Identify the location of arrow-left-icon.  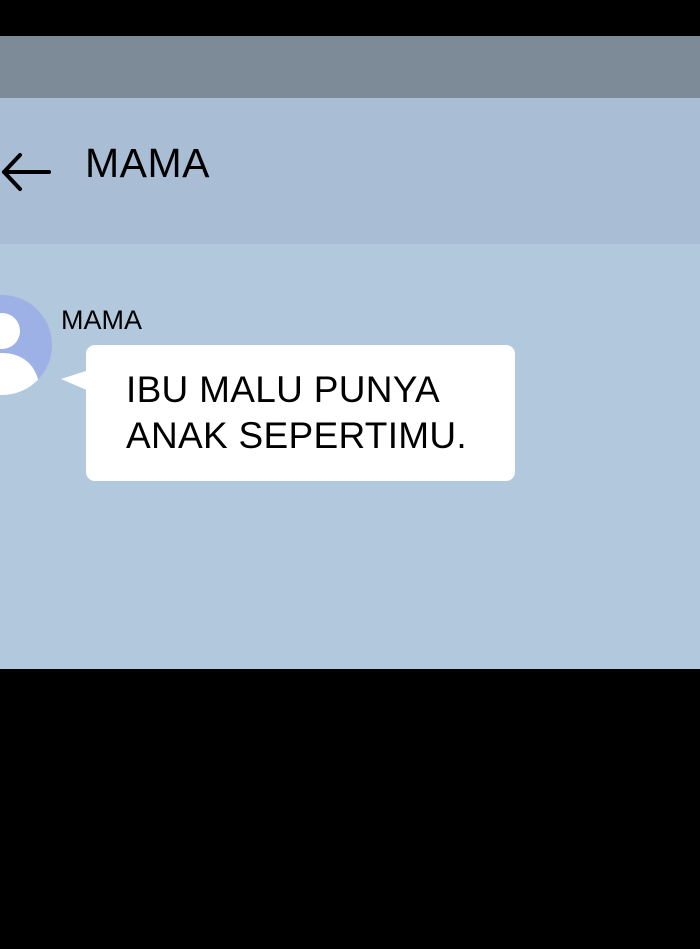
(26, 172).